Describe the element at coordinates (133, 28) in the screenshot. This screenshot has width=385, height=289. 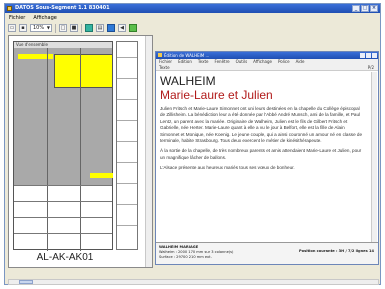
I see `export-icon` at that location.